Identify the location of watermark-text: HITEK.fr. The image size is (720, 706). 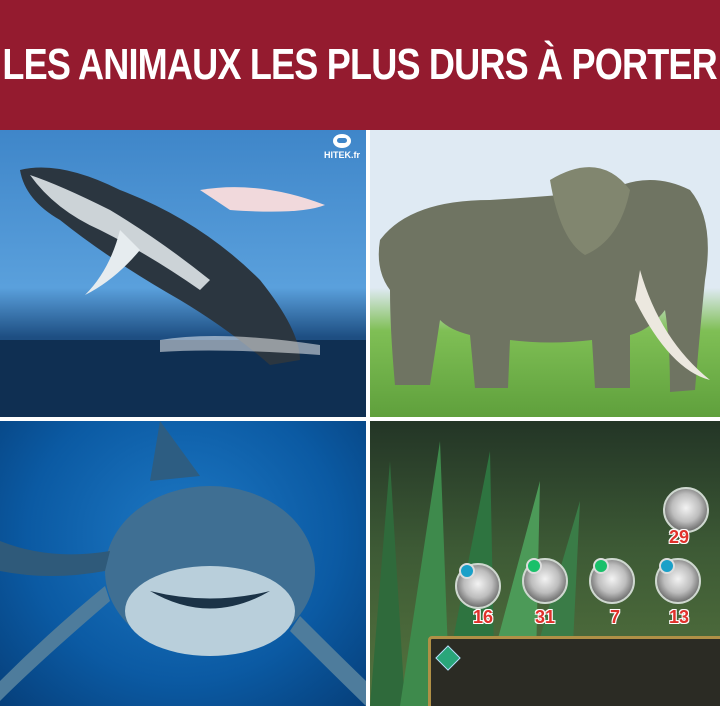
(342, 155).